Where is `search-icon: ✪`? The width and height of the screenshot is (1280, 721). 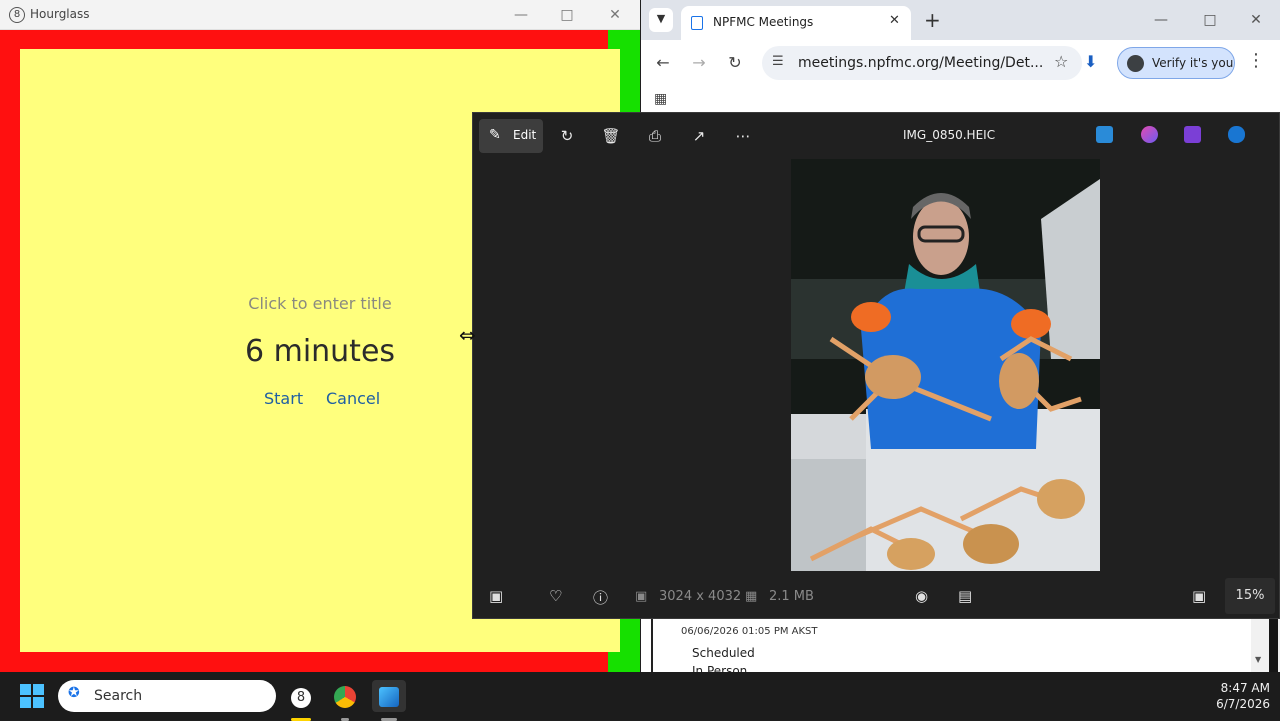
search-icon: ✪ is located at coordinates (74, 693).